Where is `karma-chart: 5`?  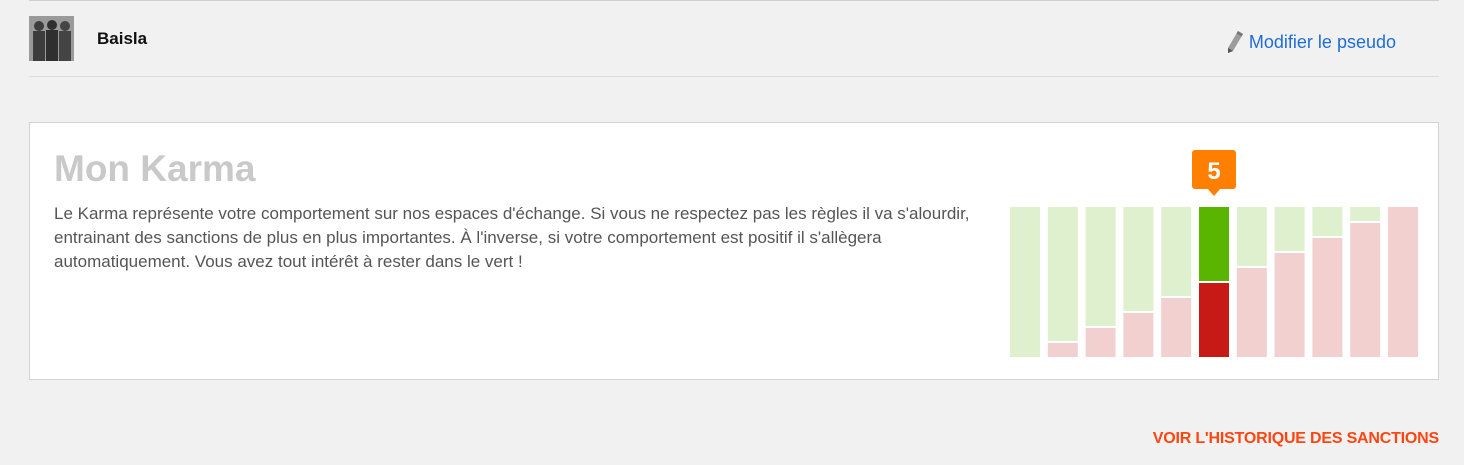
karma-chart: 5 is located at coordinates (1215, 253).